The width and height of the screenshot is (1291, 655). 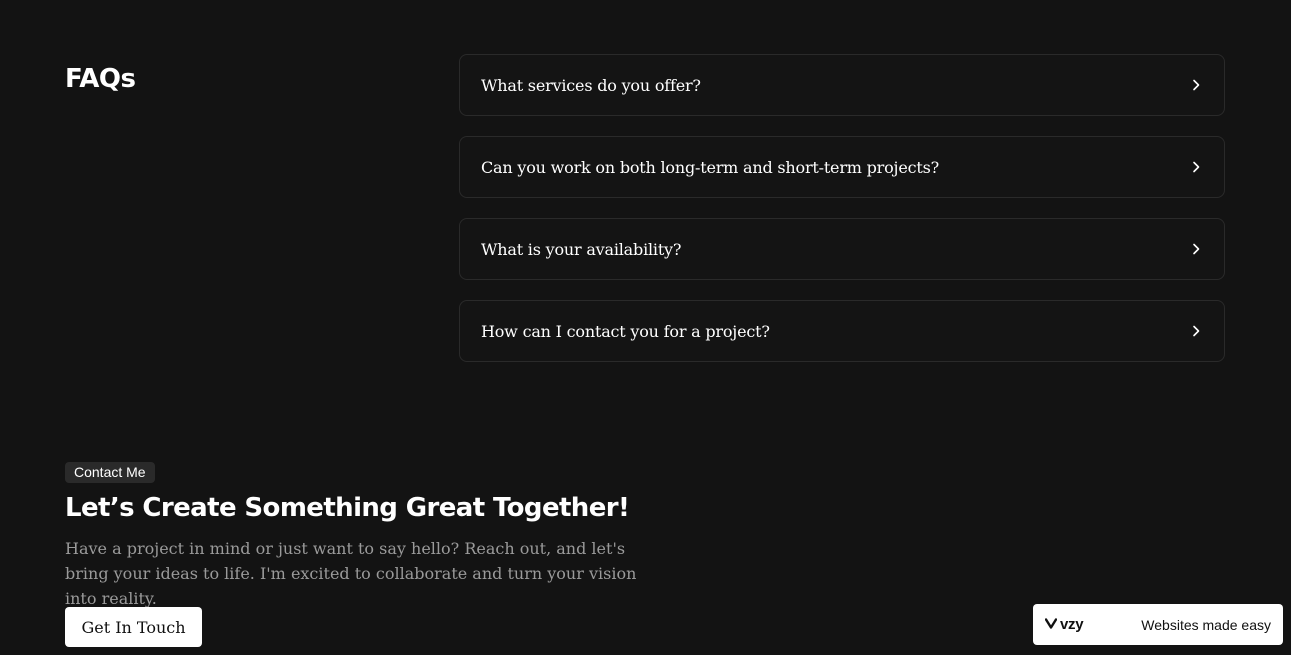 What do you see at coordinates (1206, 624) in the screenshot?
I see `vzy-tagline: Websites made easy` at bounding box center [1206, 624].